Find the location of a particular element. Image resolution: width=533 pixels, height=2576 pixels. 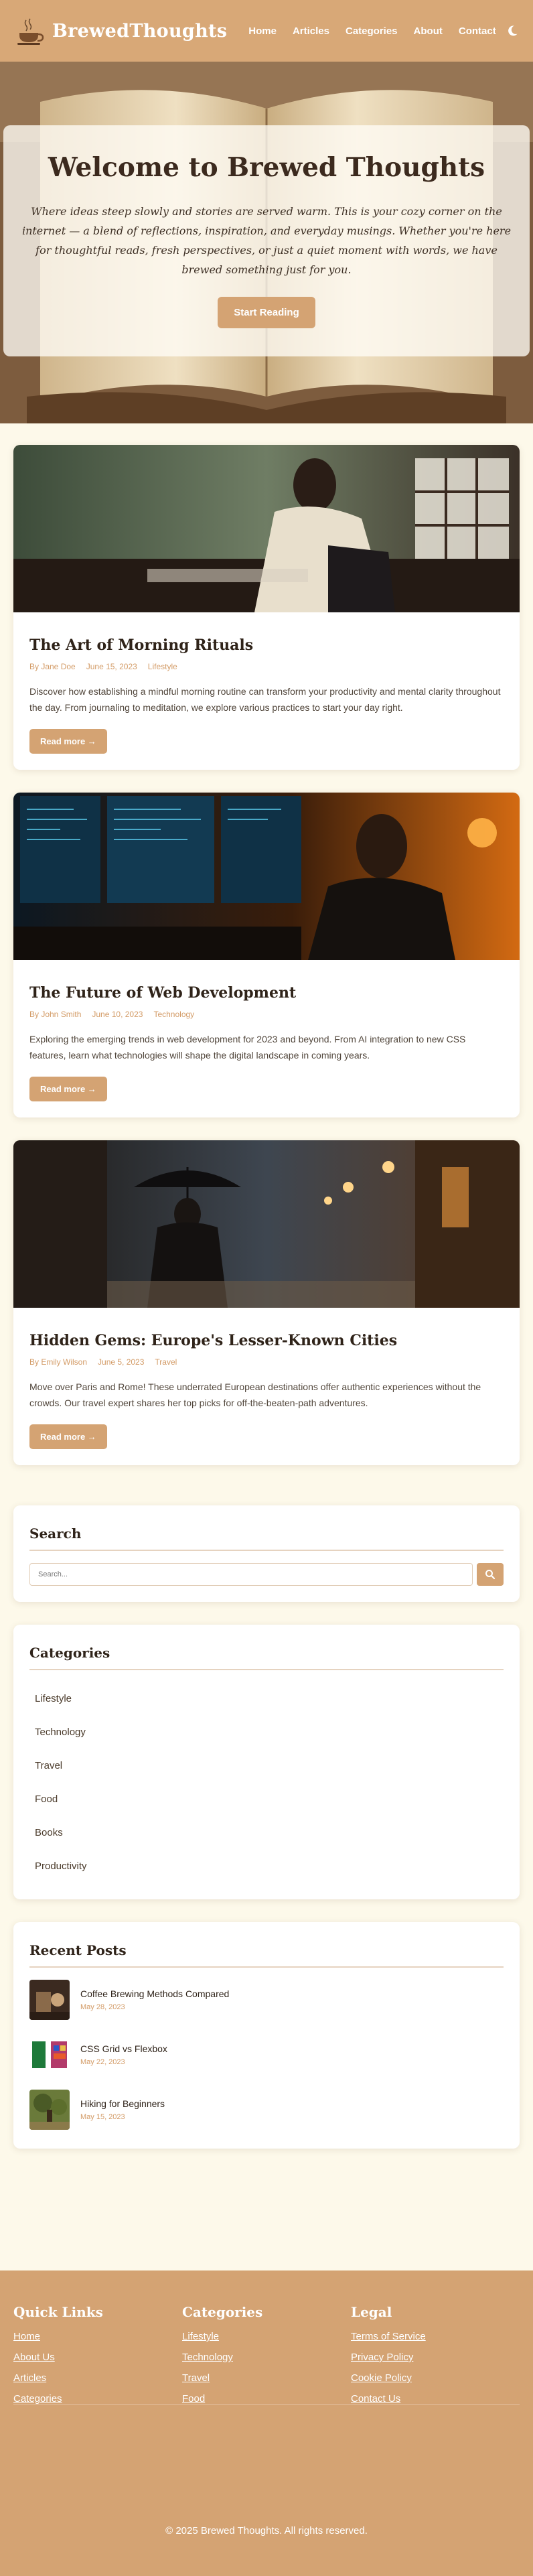

start-reading-button: Start Reading is located at coordinates (266, 313).